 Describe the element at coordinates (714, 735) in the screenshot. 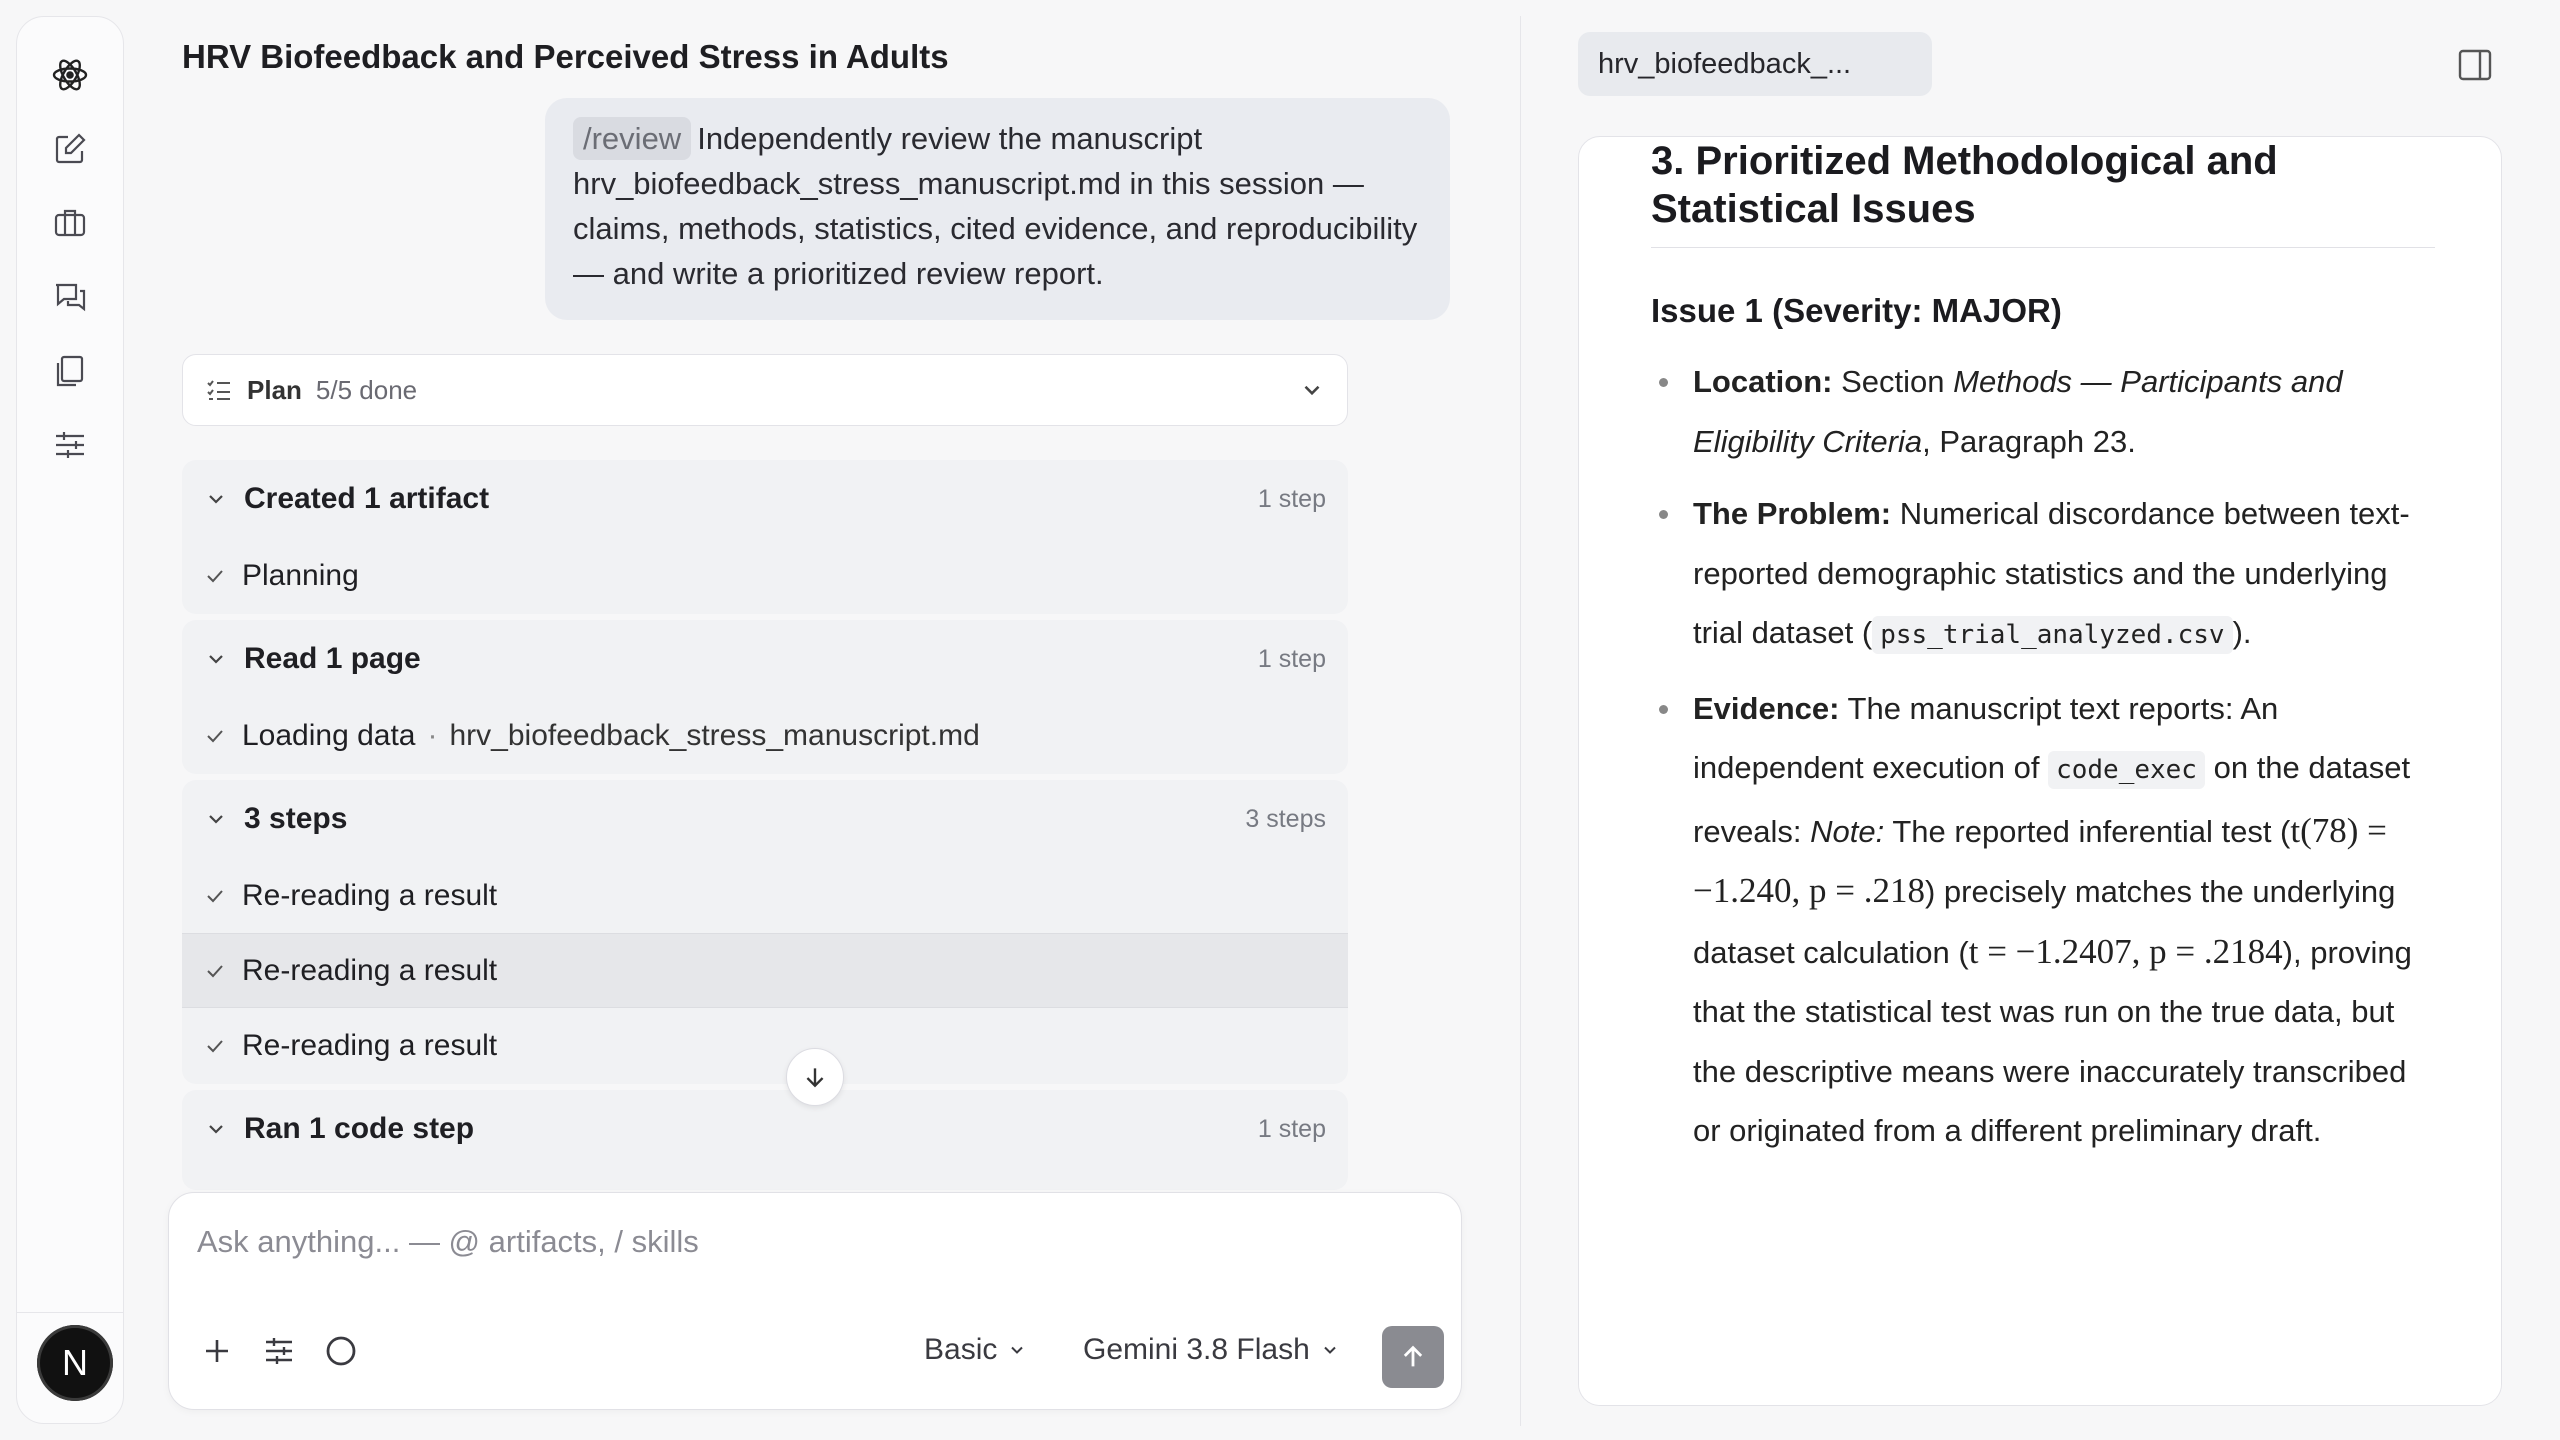

I see `step-detail-filename: hrv_biofeedback_stress_manuscript.md` at that location.